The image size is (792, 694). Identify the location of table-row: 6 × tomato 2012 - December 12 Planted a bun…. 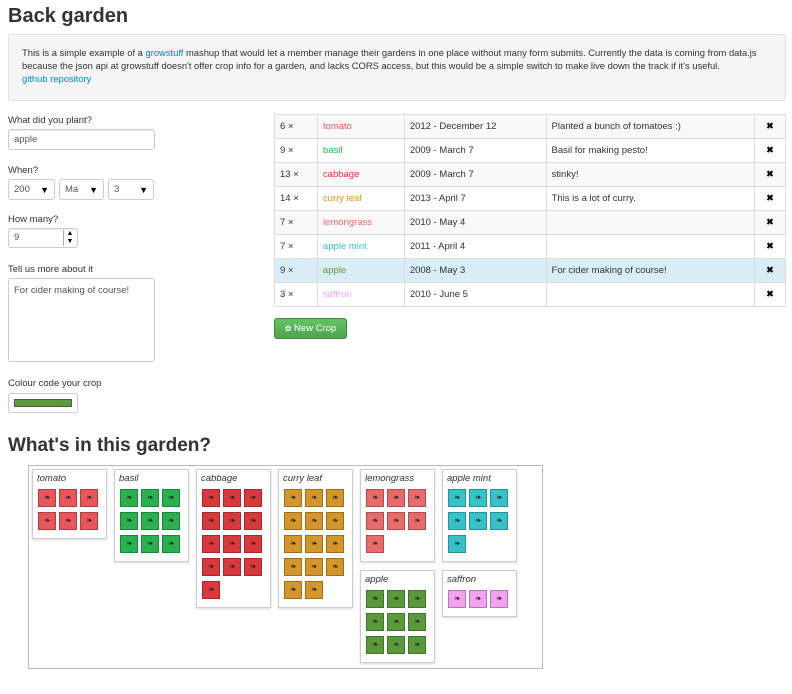
(530, 126).